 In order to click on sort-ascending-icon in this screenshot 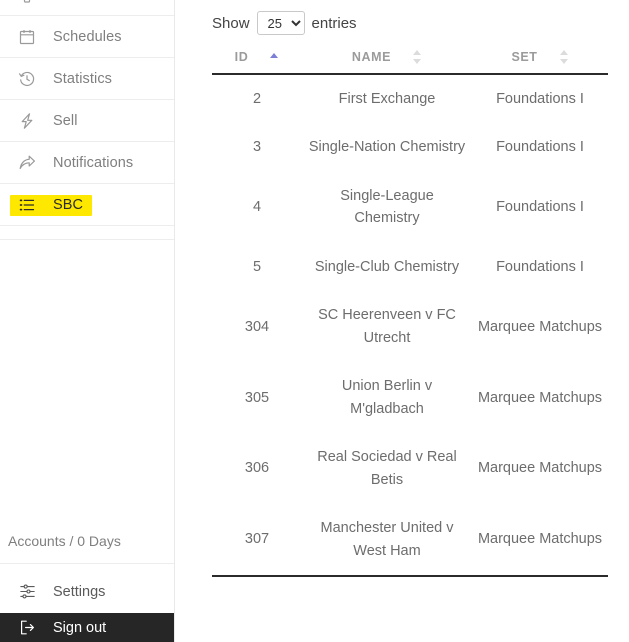, I will do `click(274, 57)`.